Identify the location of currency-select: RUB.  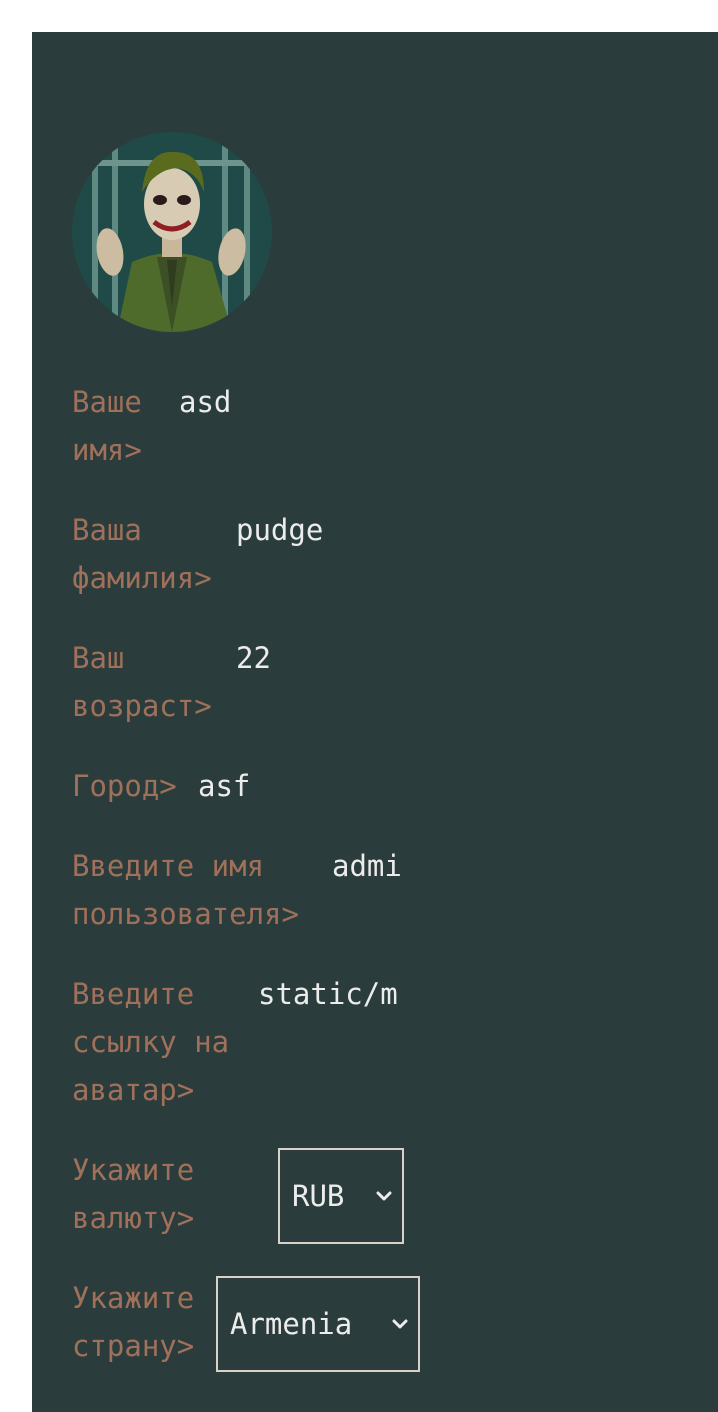
(341, 1196).